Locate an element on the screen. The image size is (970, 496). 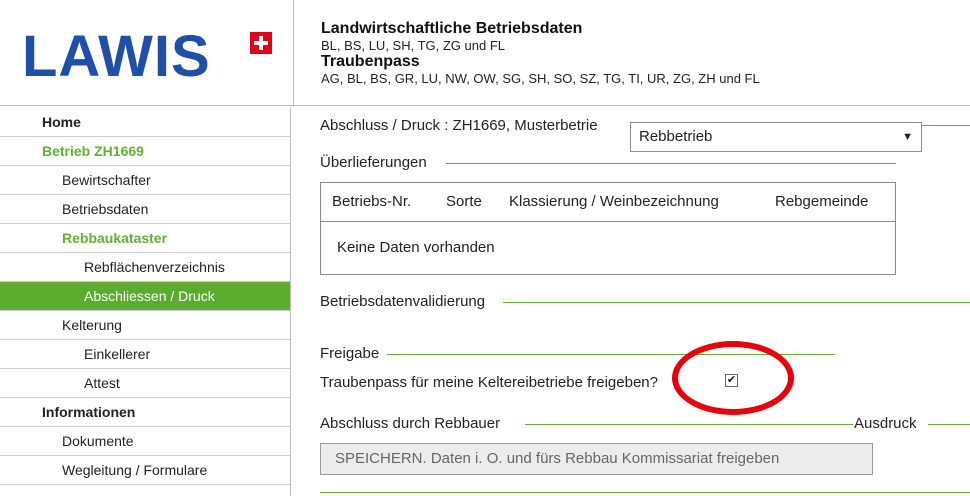
table-empty-message: Keine Daten vorhanden is located at coordinates (416, 247).